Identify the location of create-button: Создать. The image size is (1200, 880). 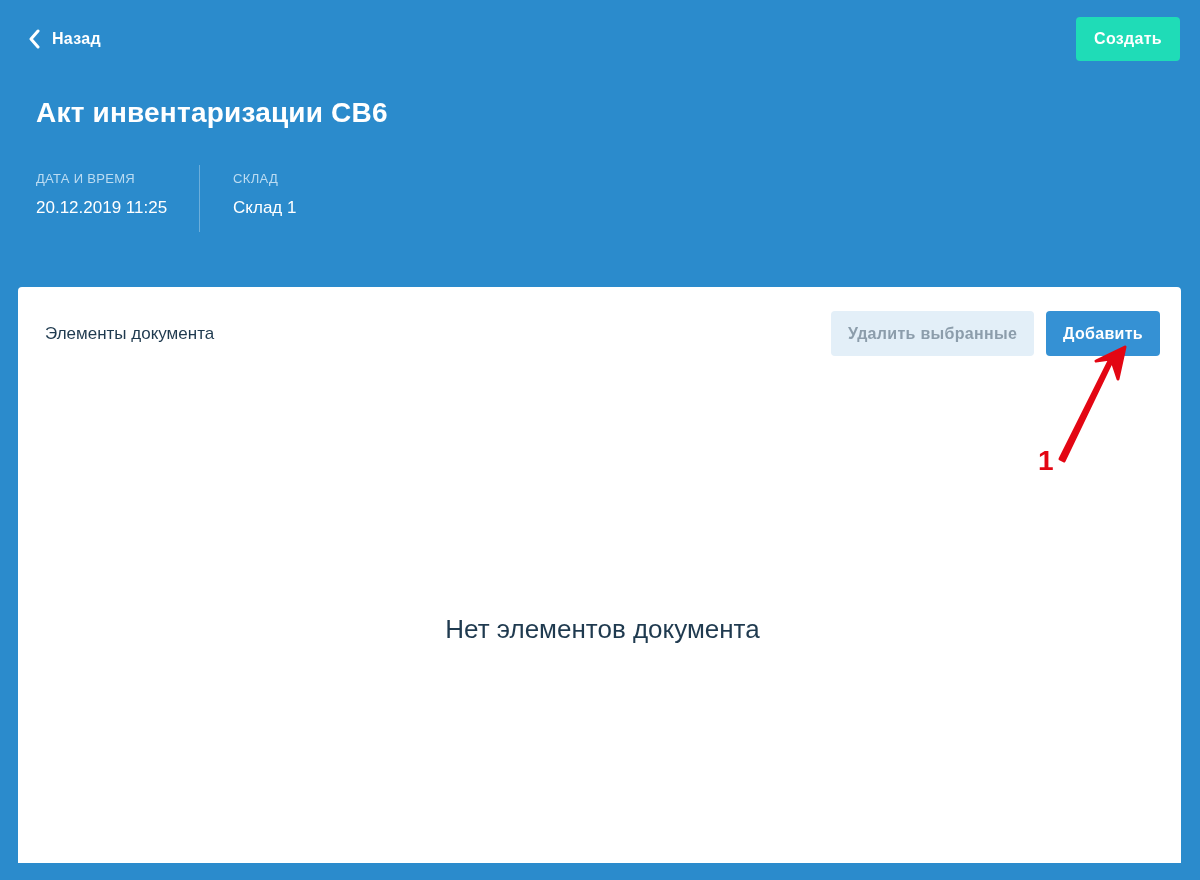
(1128, 39).